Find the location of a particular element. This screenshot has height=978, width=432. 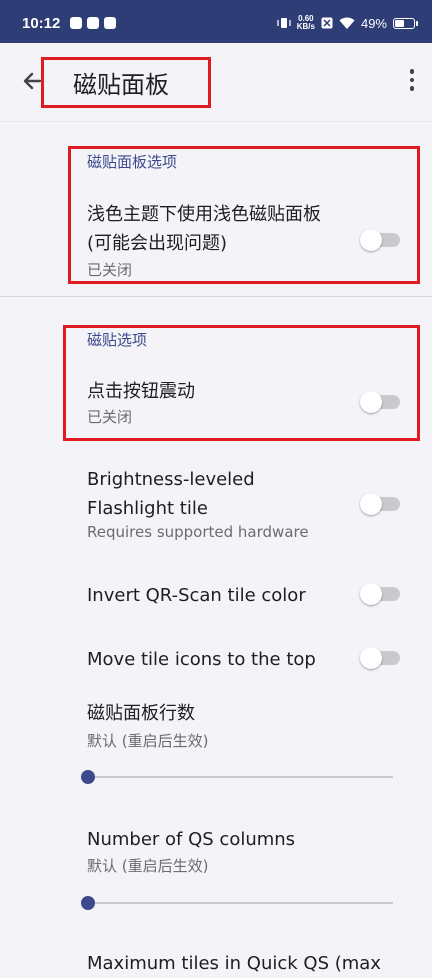

notification-app-icon is located at coordinates (76, 23).